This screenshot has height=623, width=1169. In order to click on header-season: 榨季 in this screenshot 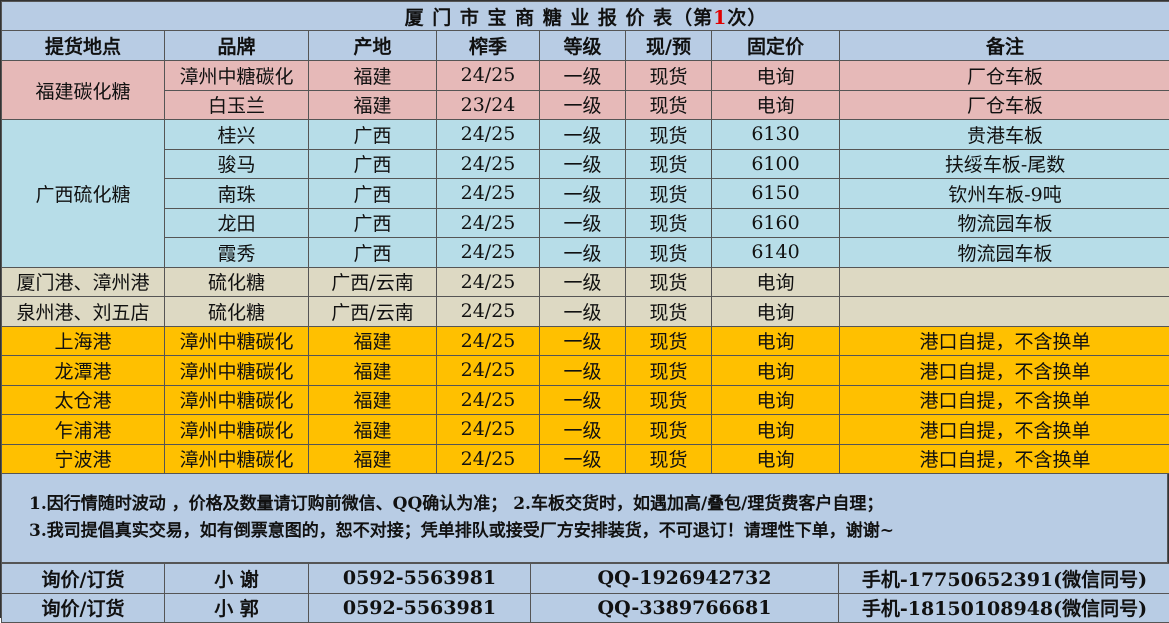, I will do `click(488, 46)`.